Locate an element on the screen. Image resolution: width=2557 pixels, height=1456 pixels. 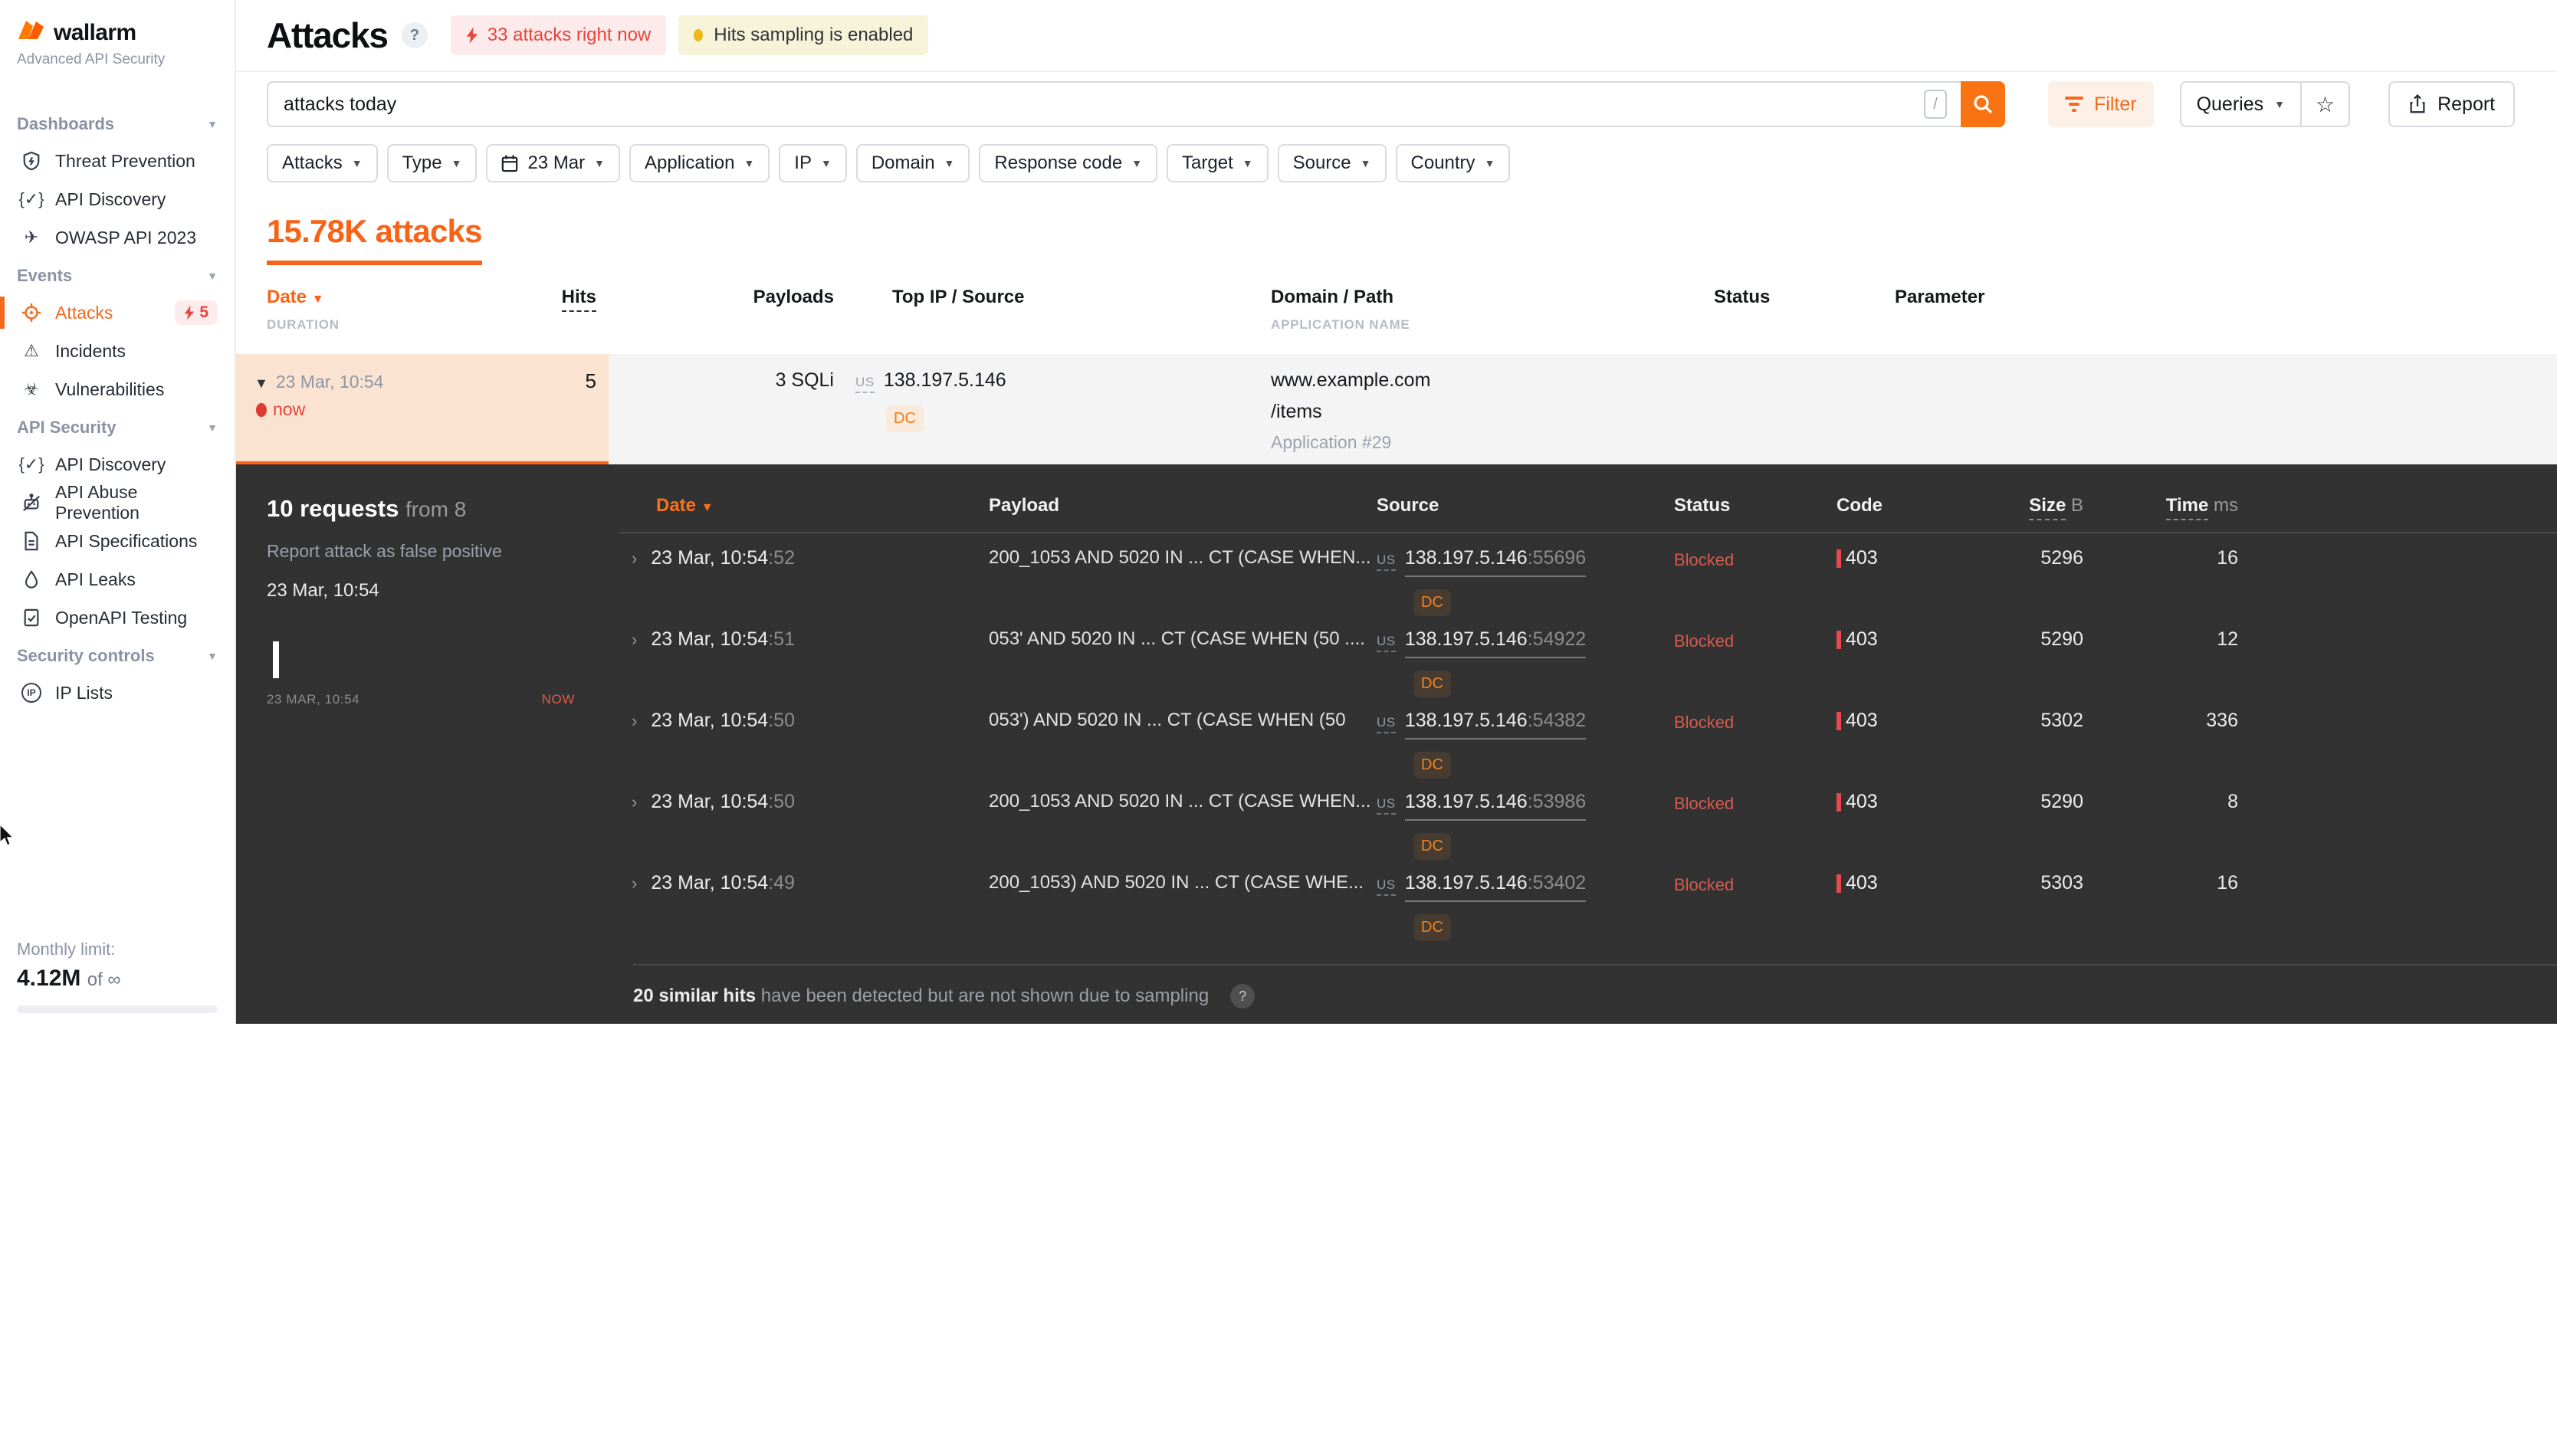
chip-target: Target ▼ is located at coordinates (1218, 163).